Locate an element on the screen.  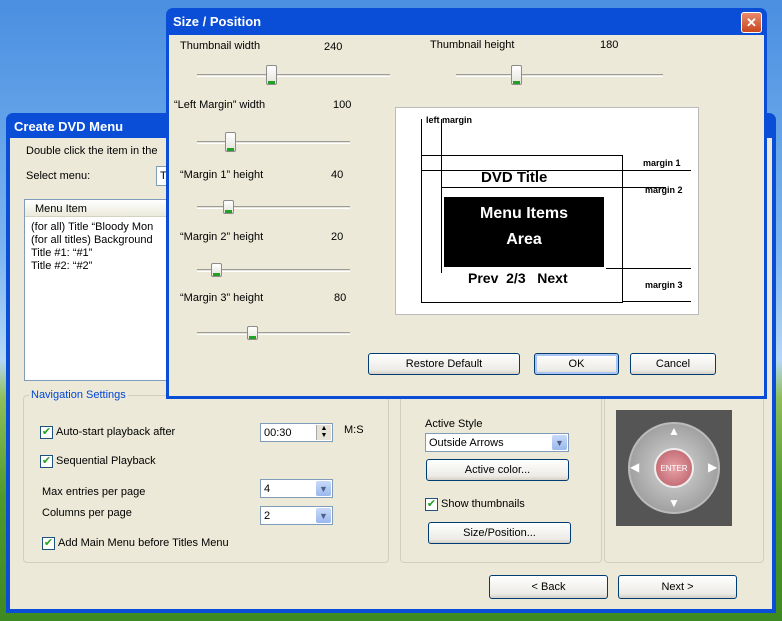
cancel-button: Cancel is located at coordinates (673, 364).